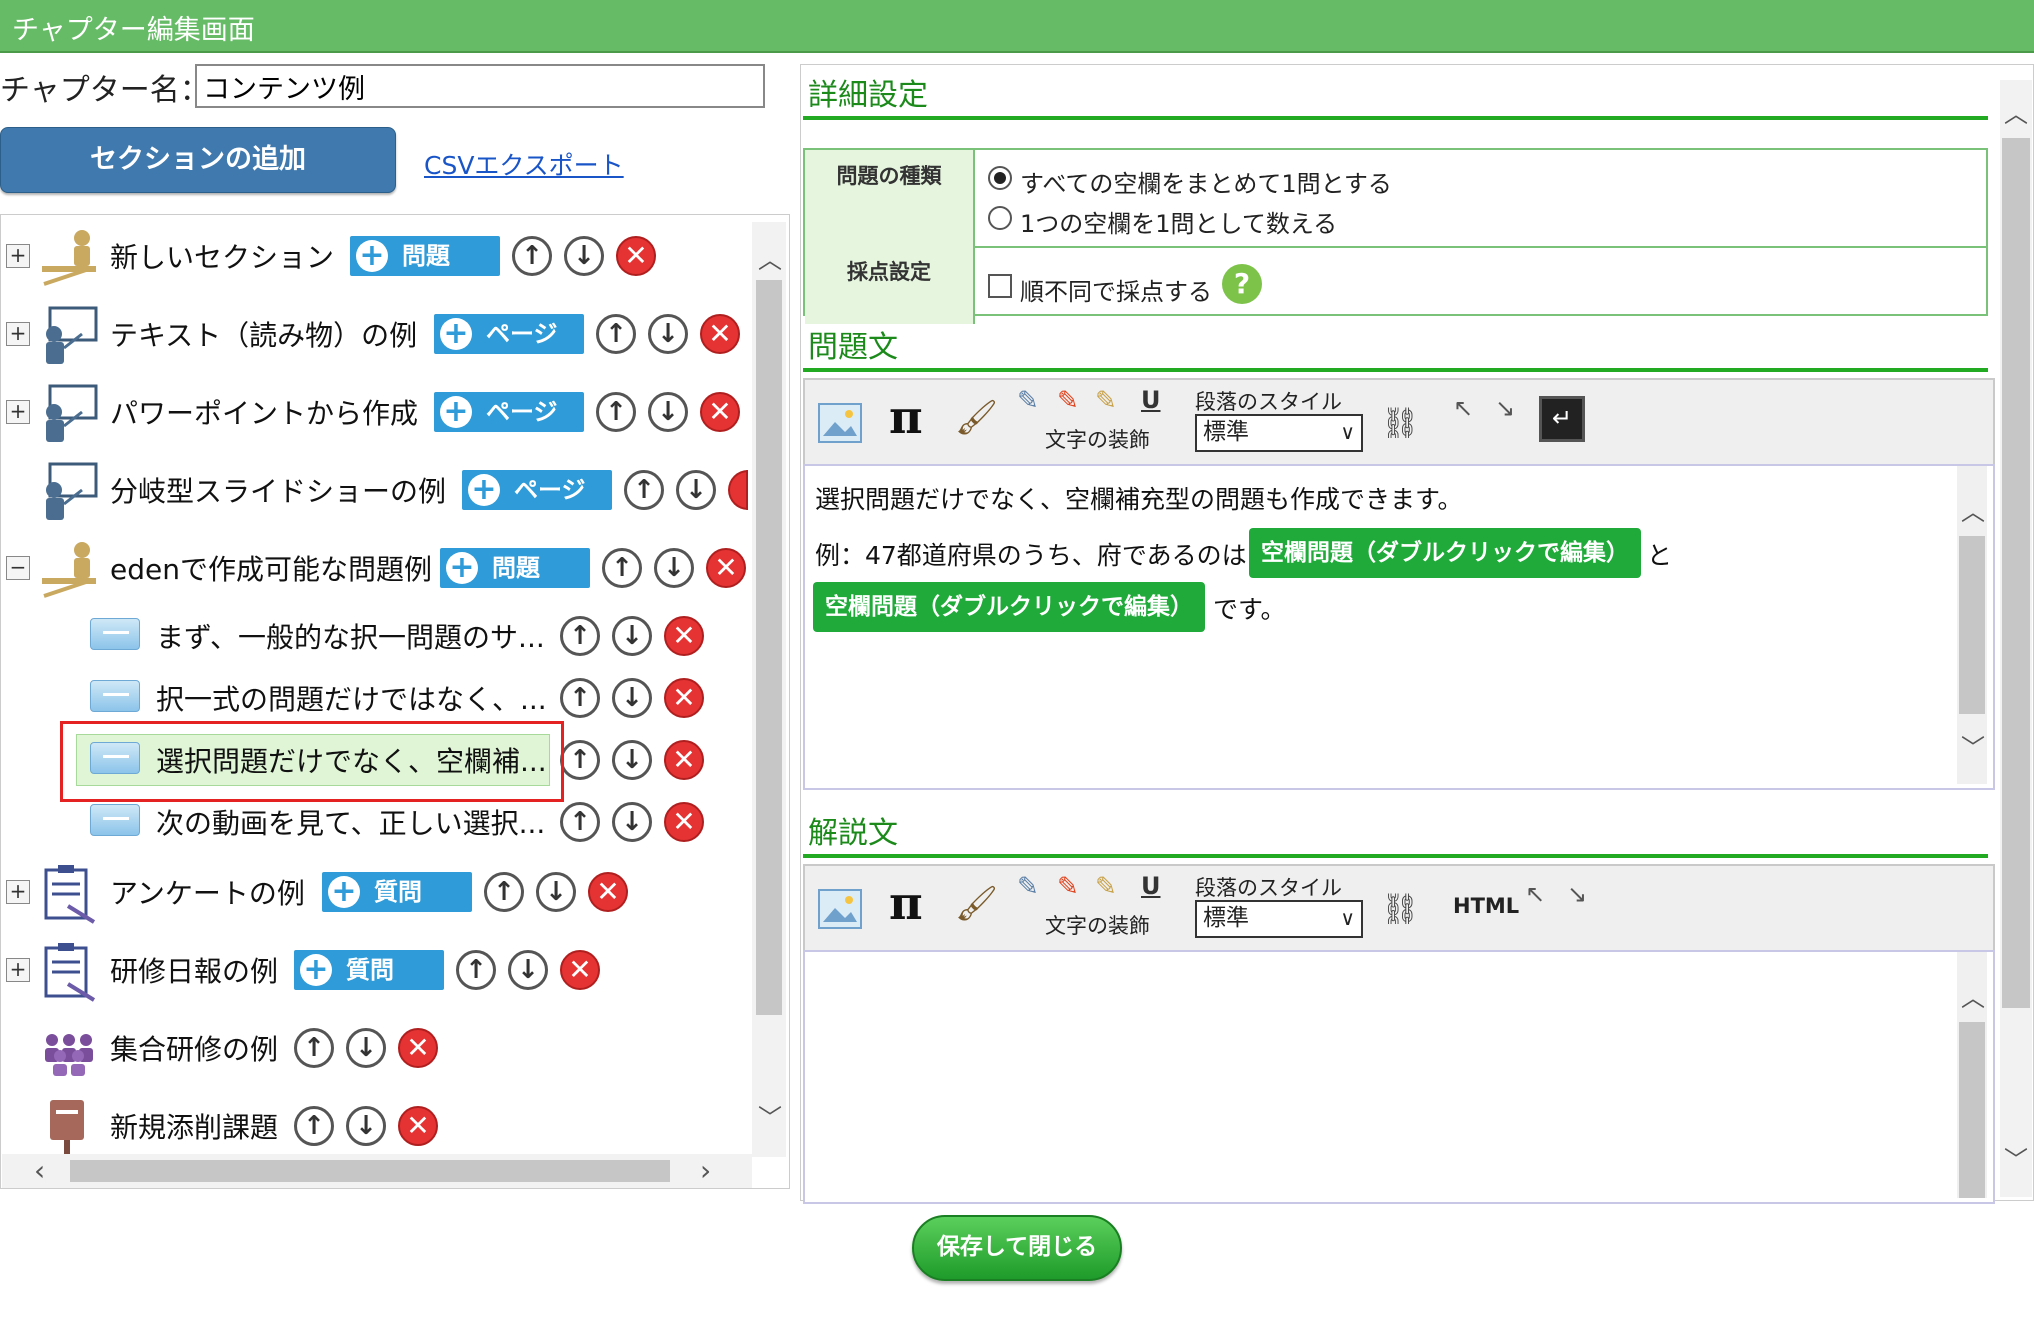 The width and height of the screenshot is (2034, 1326). I want to click on tree-item: + テキスト（読み物）の例 + ページ ↑ ↓ ✕, so click(370, 334).